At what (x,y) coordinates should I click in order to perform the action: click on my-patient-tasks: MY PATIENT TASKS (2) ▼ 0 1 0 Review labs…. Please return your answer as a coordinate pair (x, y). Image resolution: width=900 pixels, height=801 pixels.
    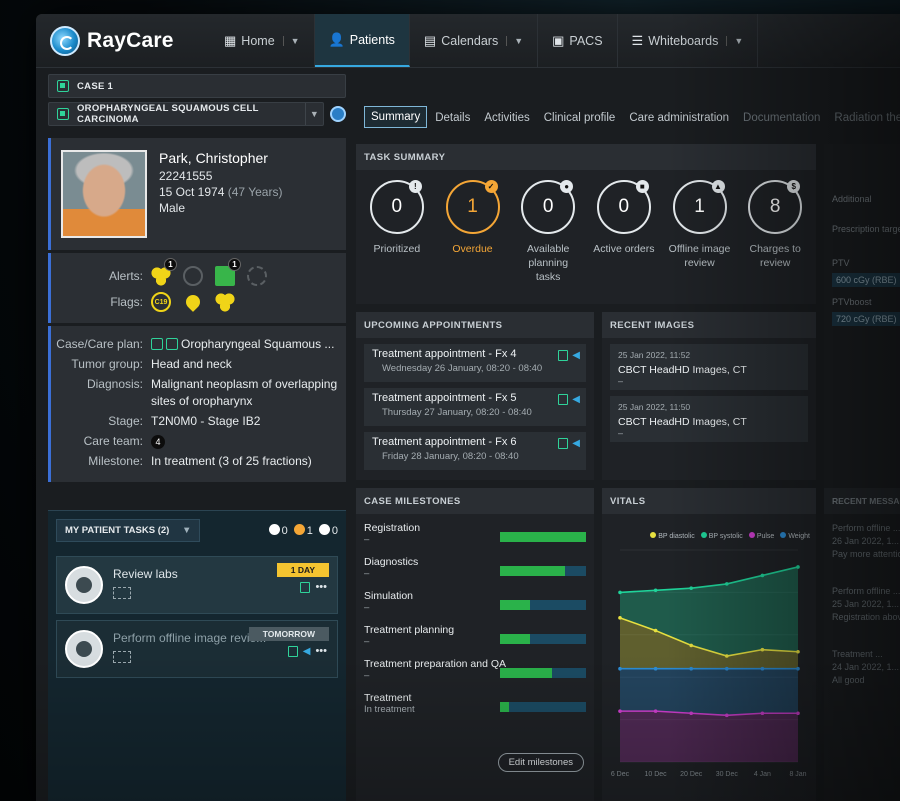
    Looking at the image, I should click on (197, 655).